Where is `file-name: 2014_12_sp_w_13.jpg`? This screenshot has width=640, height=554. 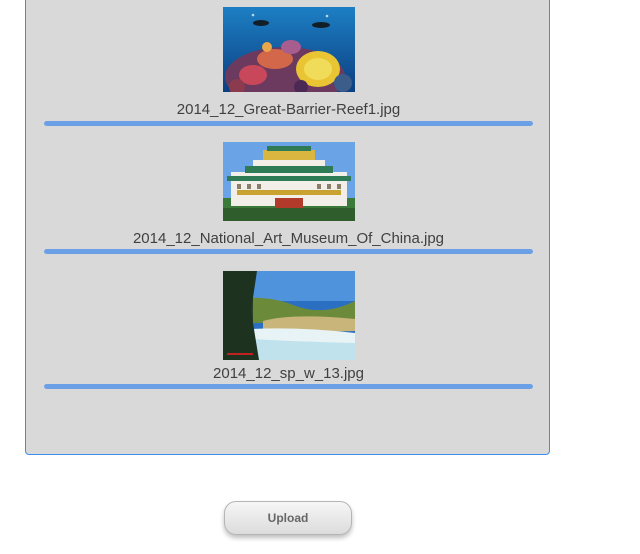 file-name: 2014_12_sp_w_13.jpg is located at coordinates (288, 373).